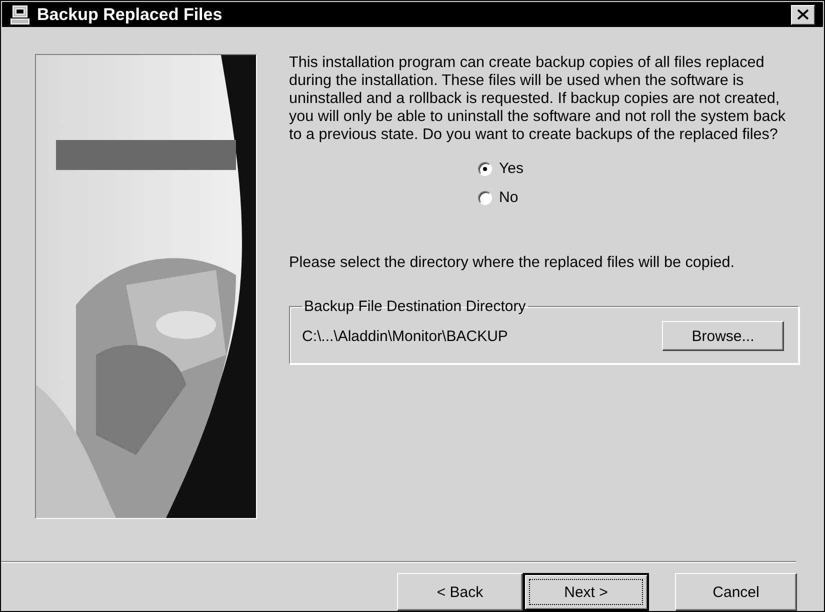 This screenshot has height=612, width=825. I want to click on back-button: < Back, so click(460, 592).